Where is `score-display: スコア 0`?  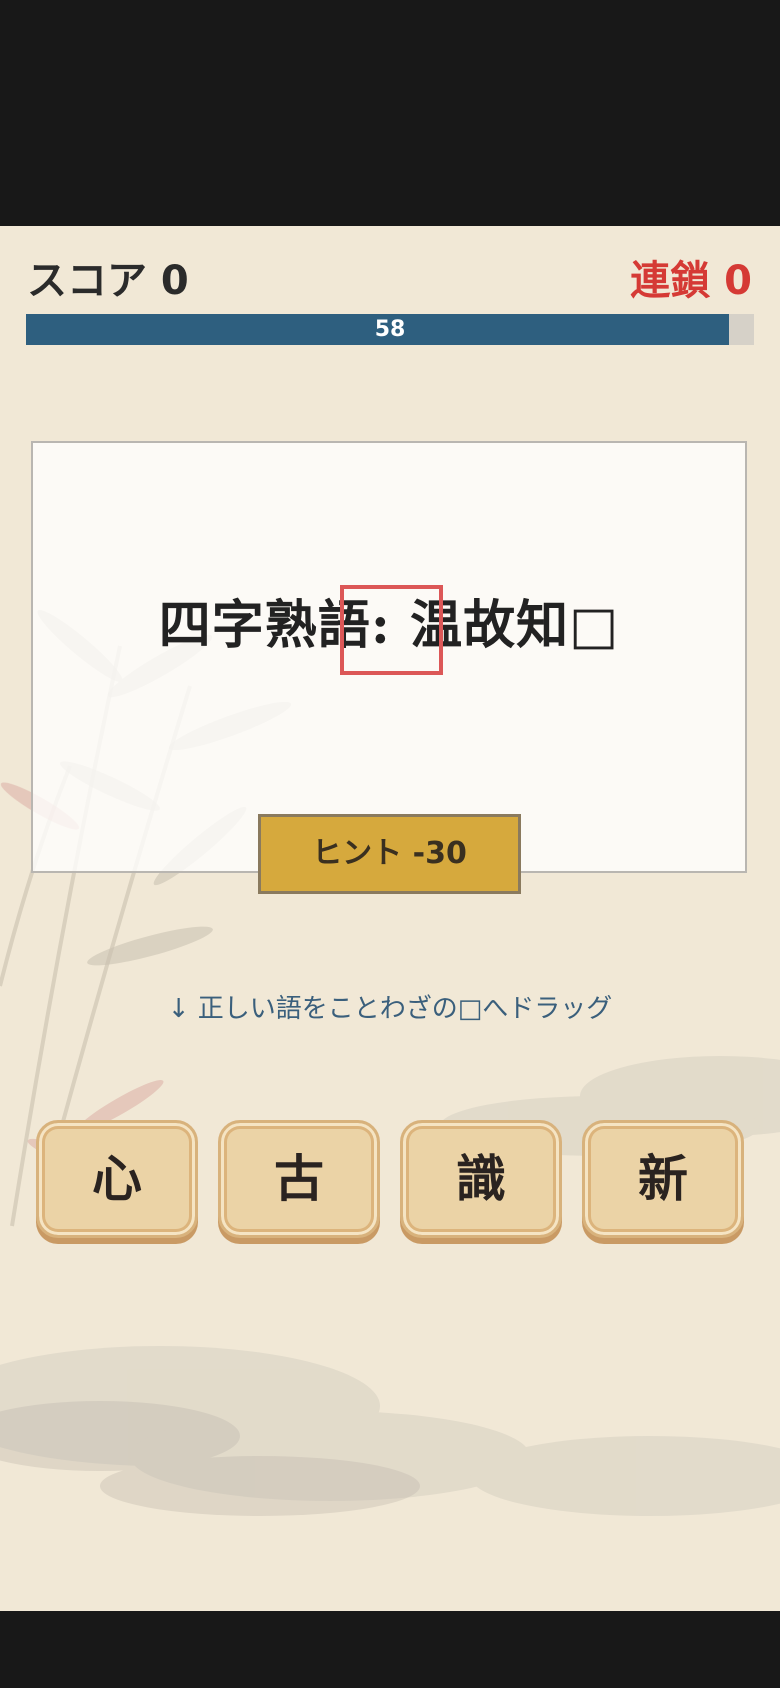 score-display: スコア 0 is located at coordinates (108, 281).